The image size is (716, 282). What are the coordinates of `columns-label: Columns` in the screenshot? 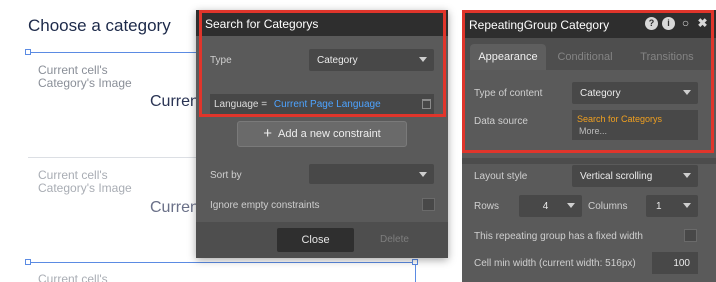 It's located at (608, 206).